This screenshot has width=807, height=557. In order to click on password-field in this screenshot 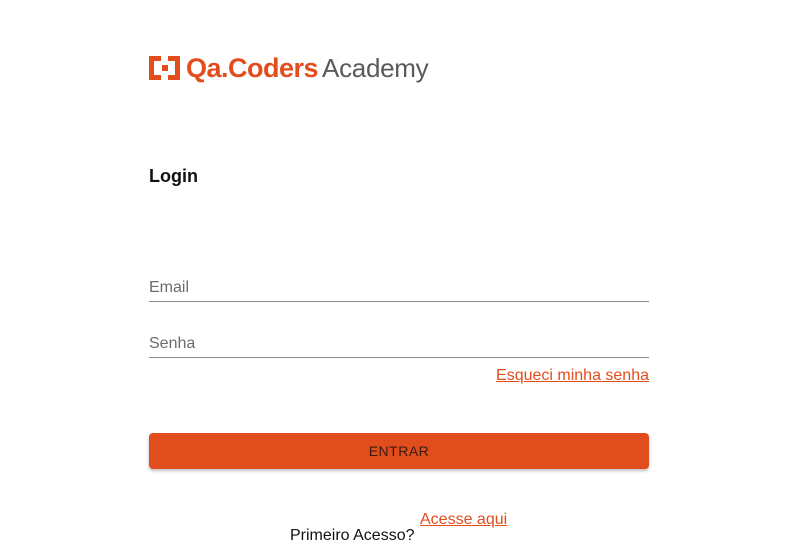, I will do `click(399, 344)`.